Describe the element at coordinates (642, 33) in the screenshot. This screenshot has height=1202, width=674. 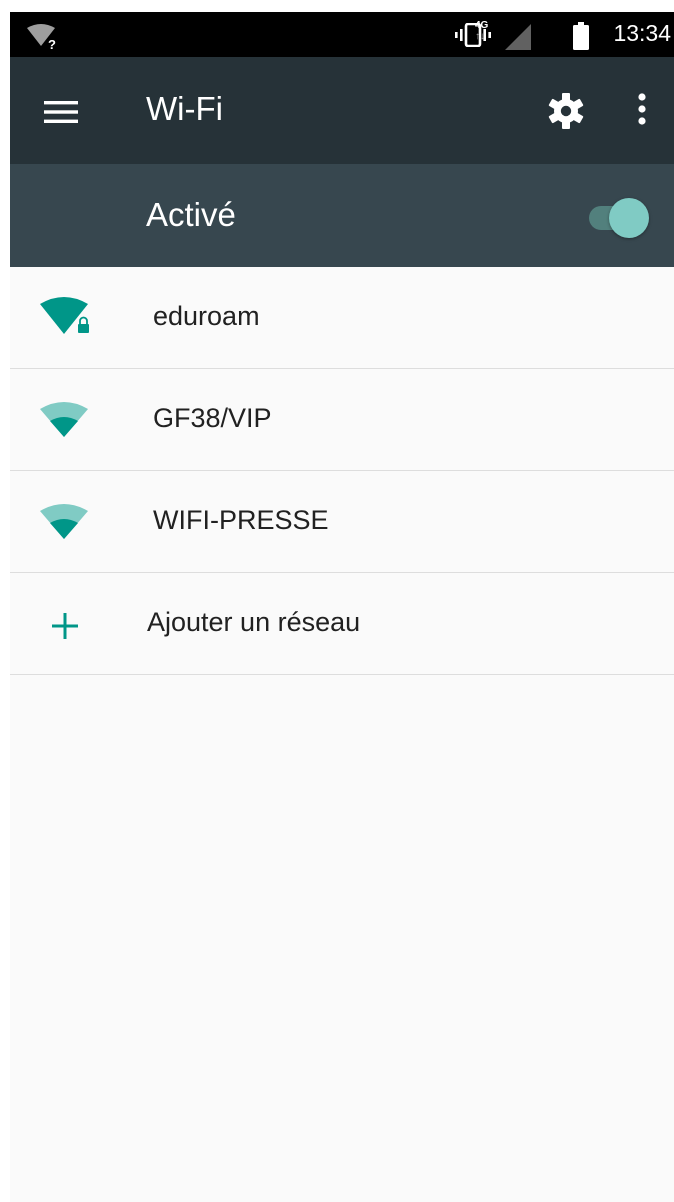
I see `status-time: 13:34` at that location.